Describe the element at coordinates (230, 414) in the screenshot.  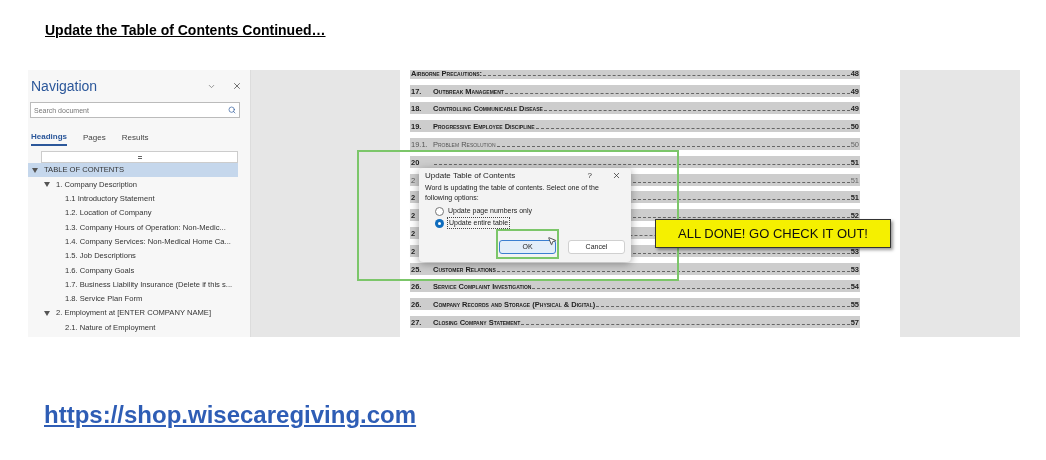
I see `website-link: https://shop.wisecaregiving.com` at that location.